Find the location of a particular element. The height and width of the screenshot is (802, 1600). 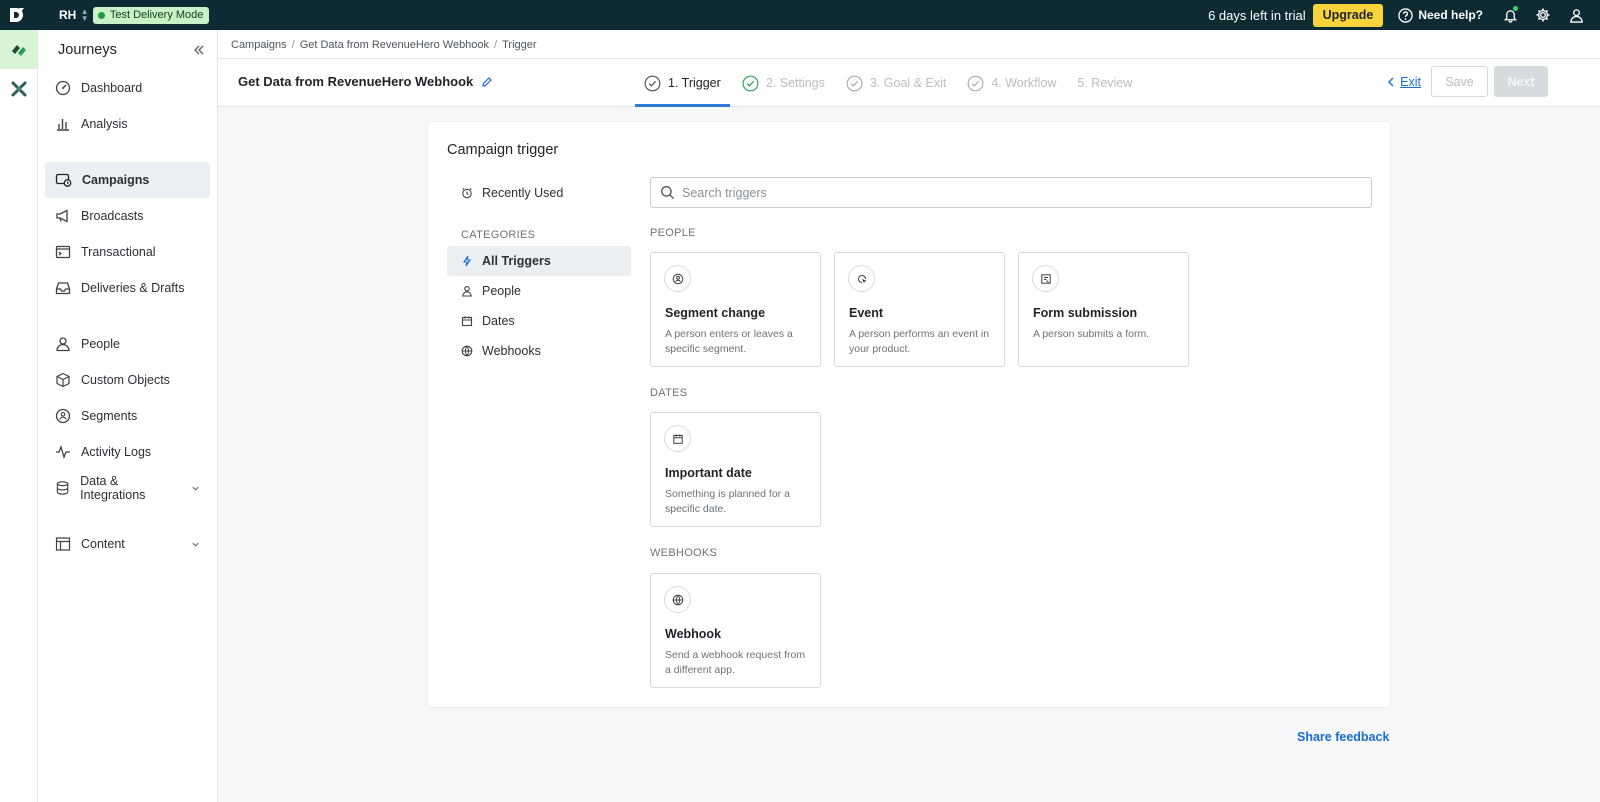

sidebar-item-label: Segments is located at coordinates (109, 416).